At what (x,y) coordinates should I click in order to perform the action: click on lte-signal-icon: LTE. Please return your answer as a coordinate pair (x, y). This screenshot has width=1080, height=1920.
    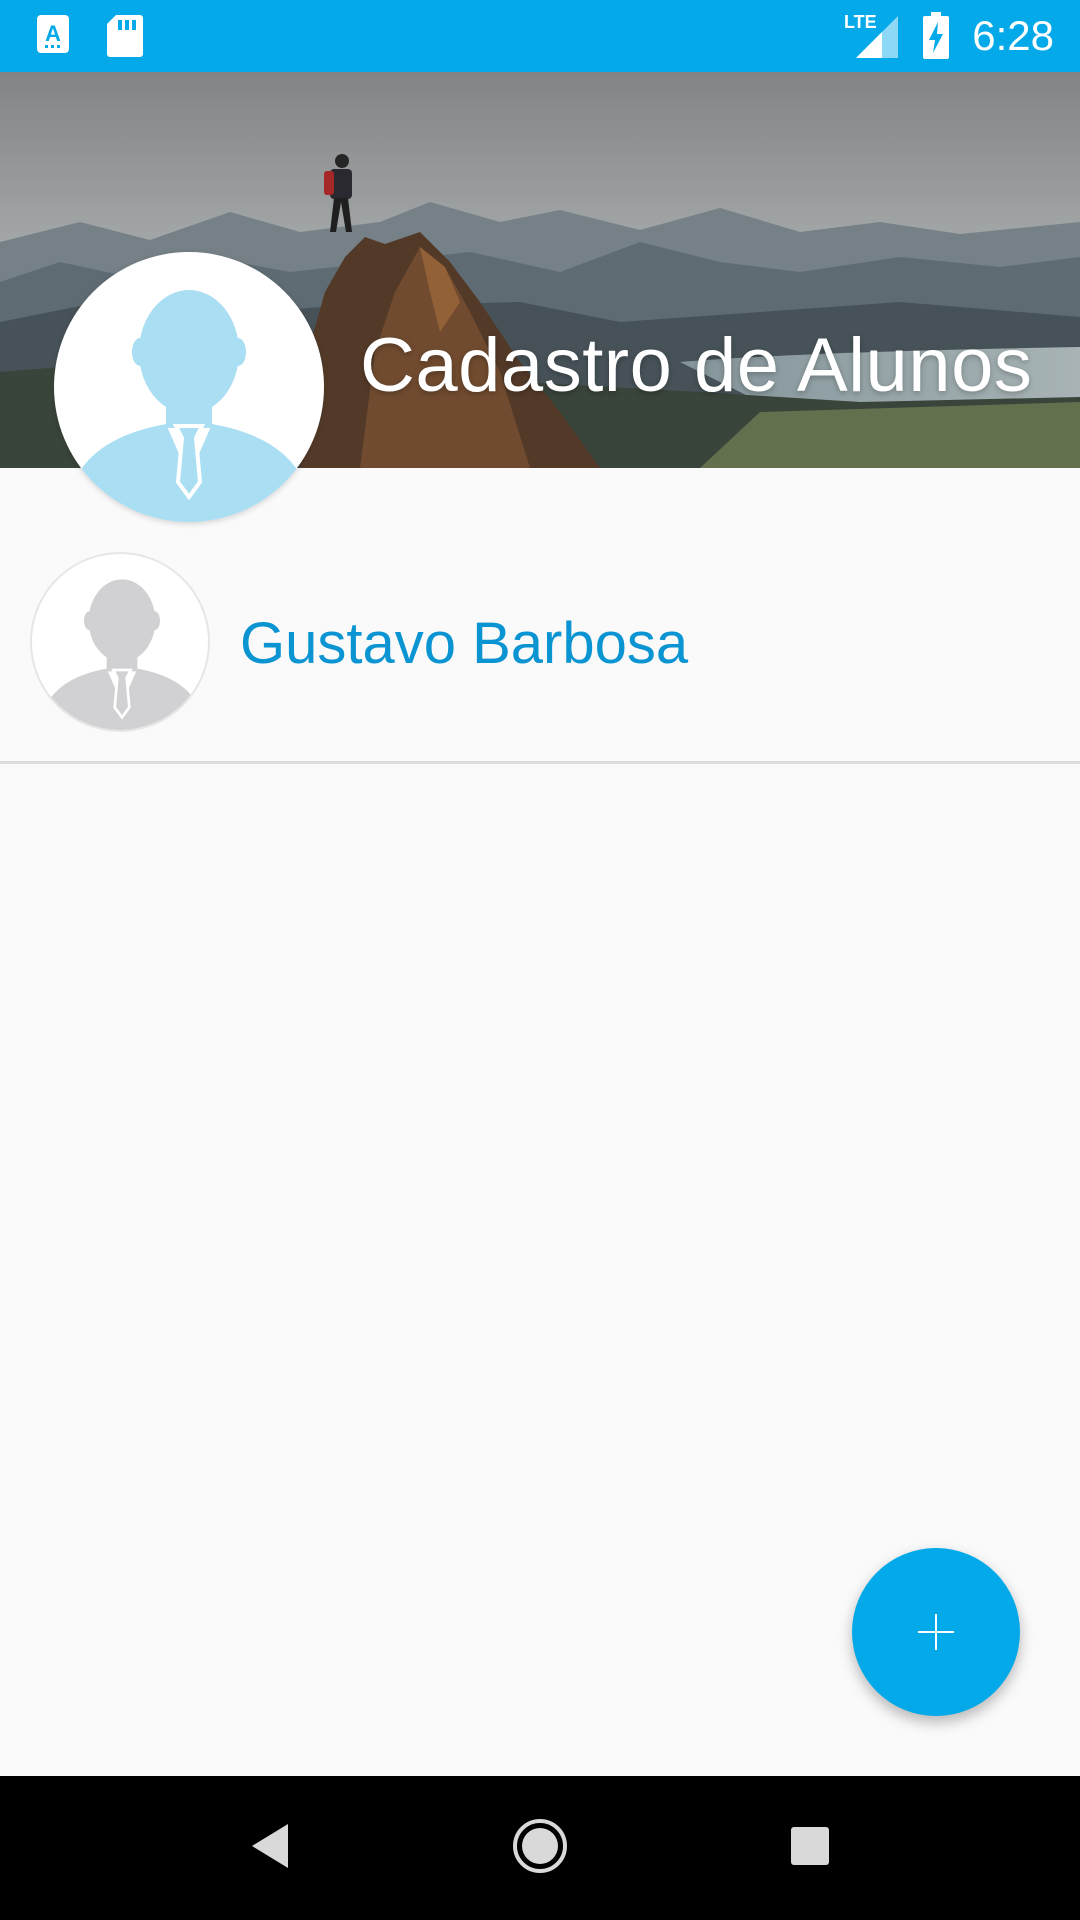
    Looking at the image, I should click on (871, 37).